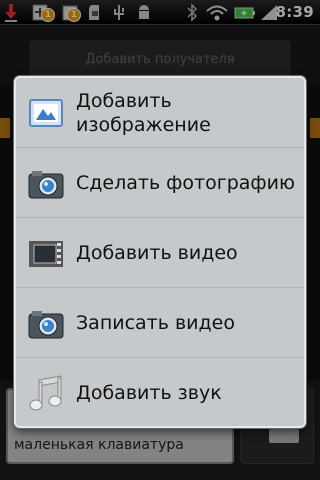 The height and width of the screenshot is (480, 320). Describe the element at coordinates (186, 183) in the screenshot. I see `menu-item-label: Сделать фотографию` at that location.